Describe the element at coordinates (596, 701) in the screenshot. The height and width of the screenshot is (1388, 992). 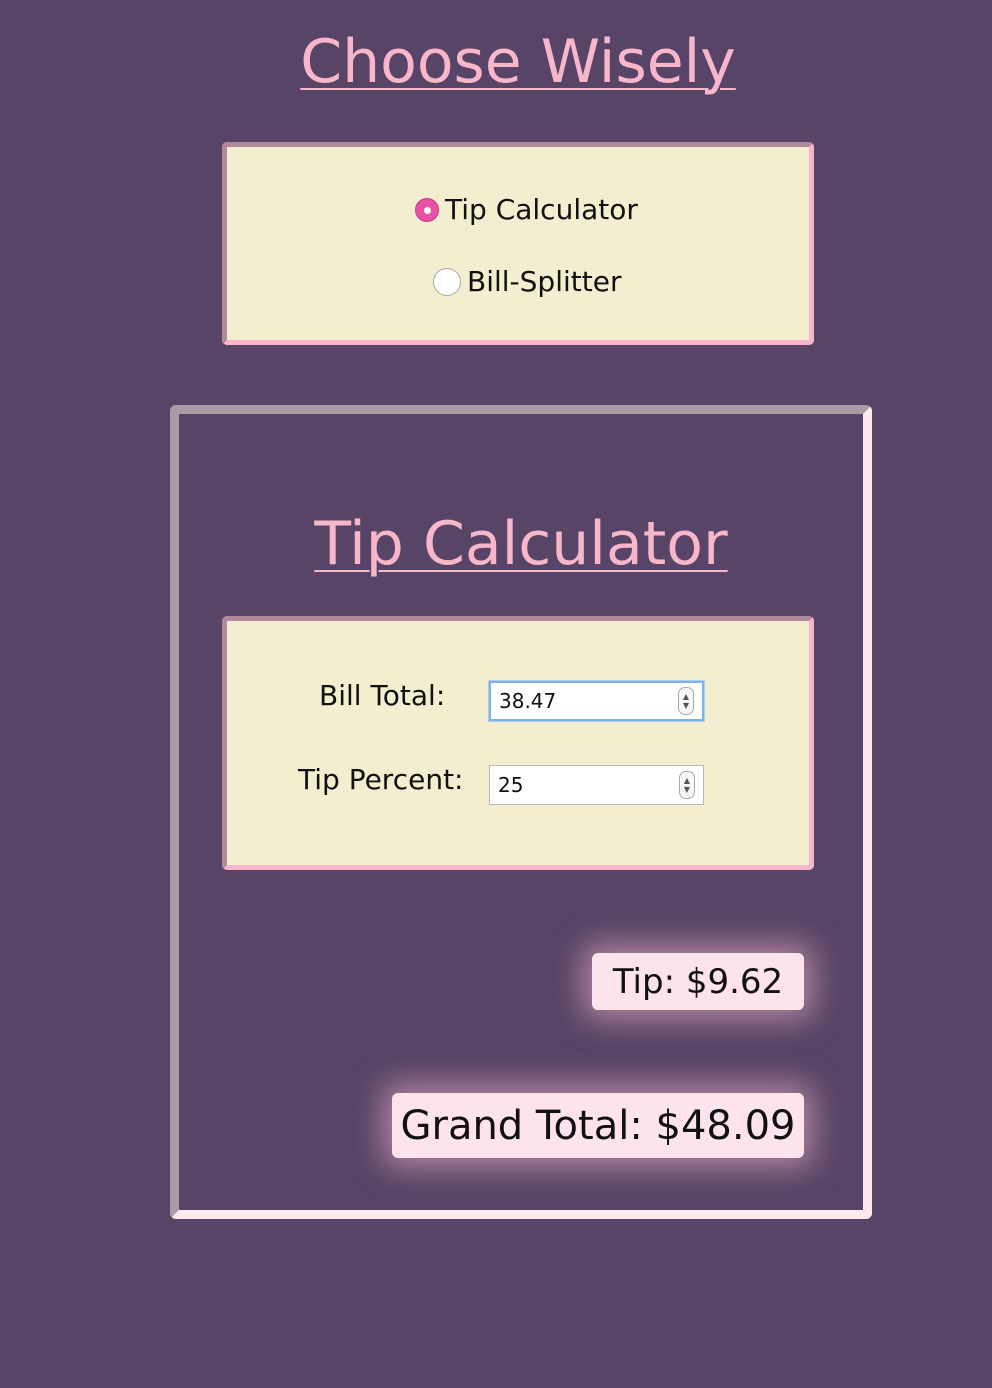
I see `bill-total-input: 38.47 ▲ ▼` at that location.